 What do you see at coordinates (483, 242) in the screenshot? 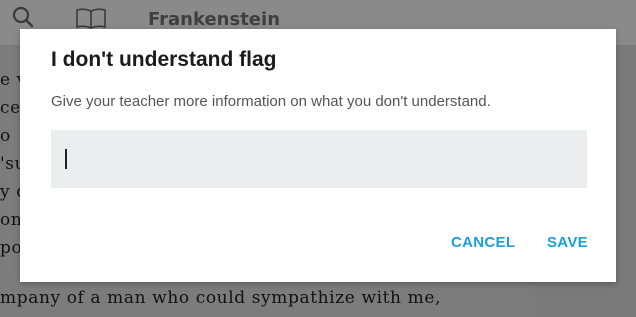
I see `cancel-button: CANCEL` at bounding box center [483, 242].